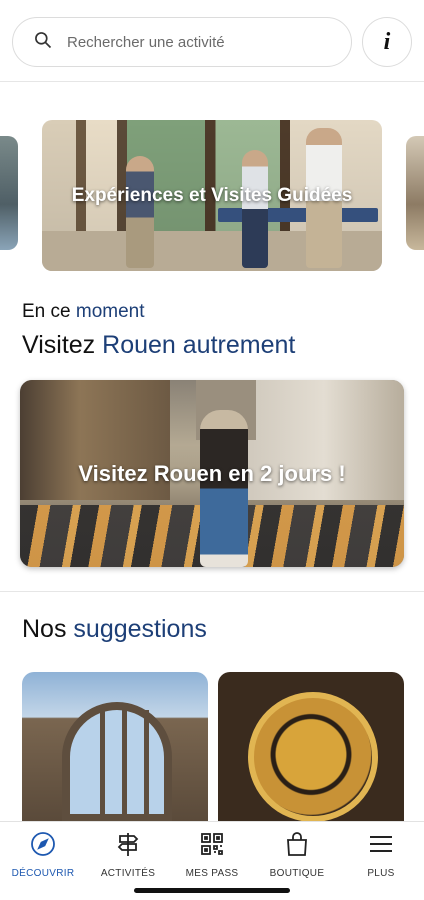  What do you see at coordinates (128, 846) in the screenshot?
I see `signpost-icon` at bounding box center [128, 846].